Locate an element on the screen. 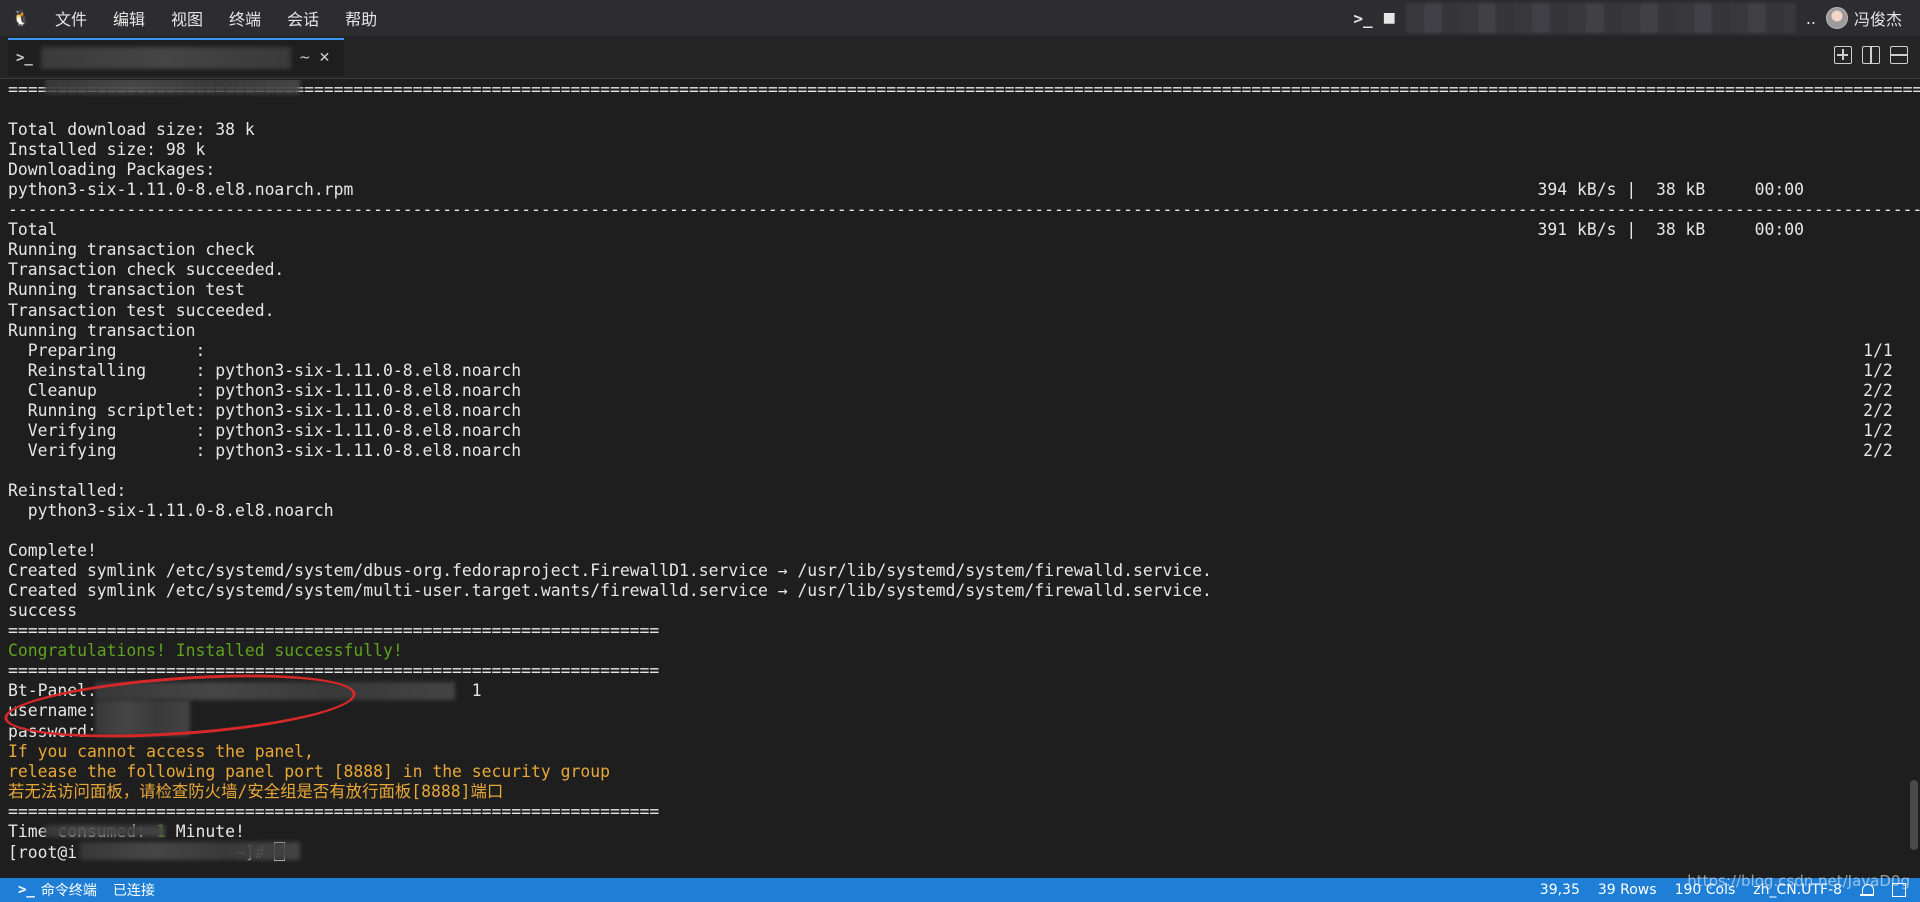 Image resolution: width=1920 pixels, height=902 pixels. menu-terminal: 终端 is located at coordinates (245, 18).